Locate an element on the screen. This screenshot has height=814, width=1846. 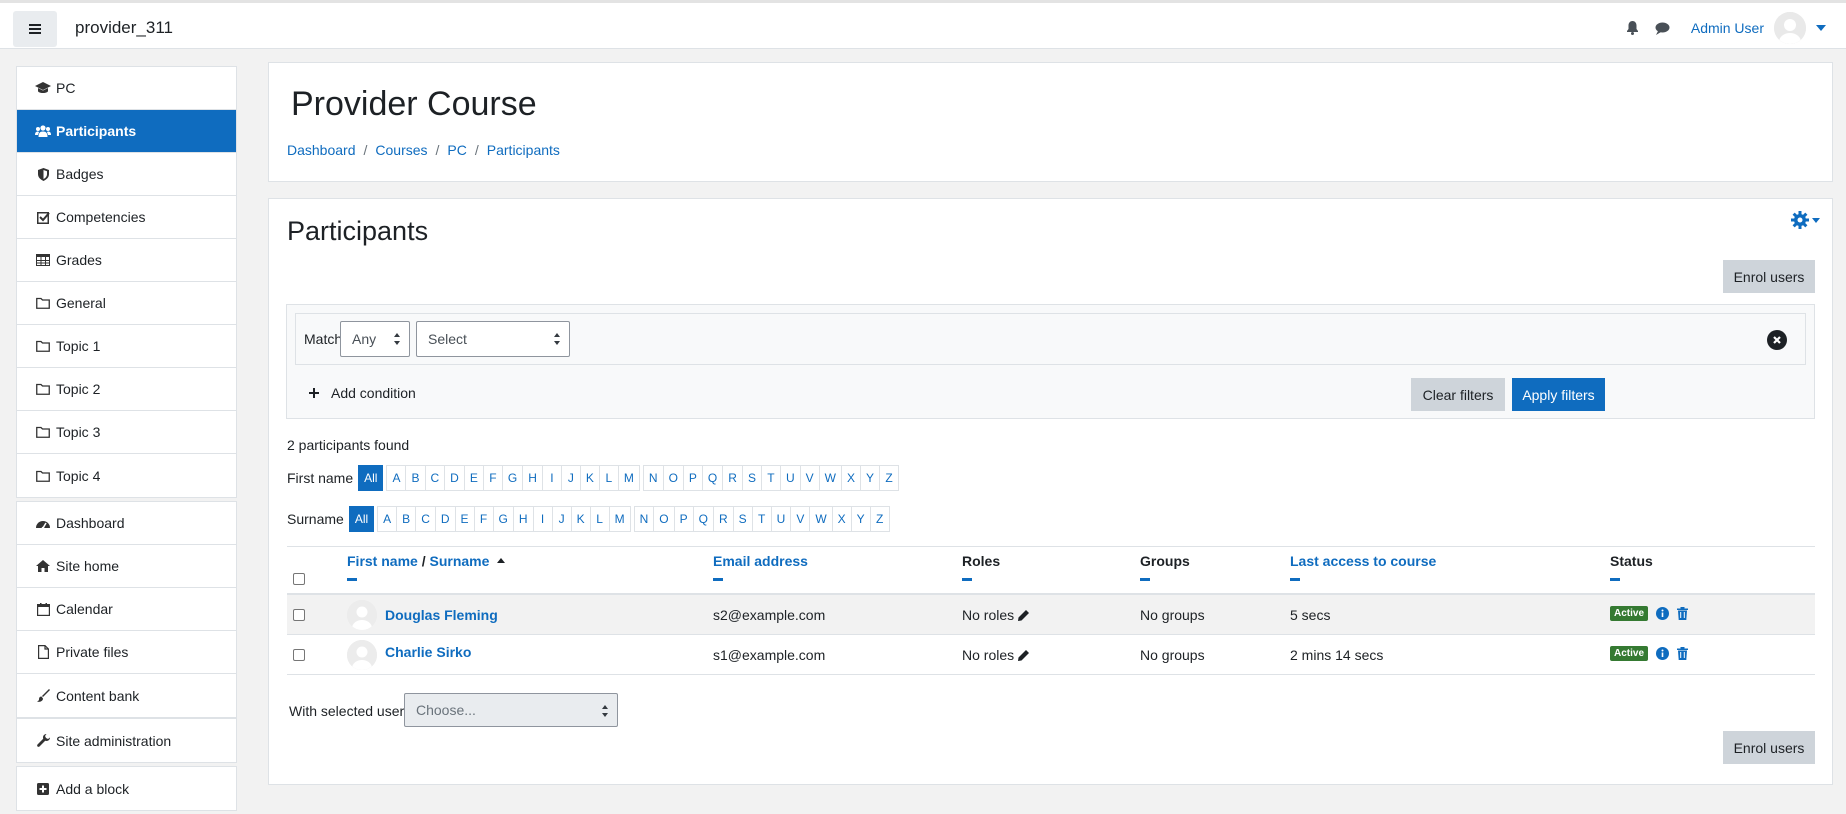
nav-item-pc: PC is located at coordinates (126, 88).